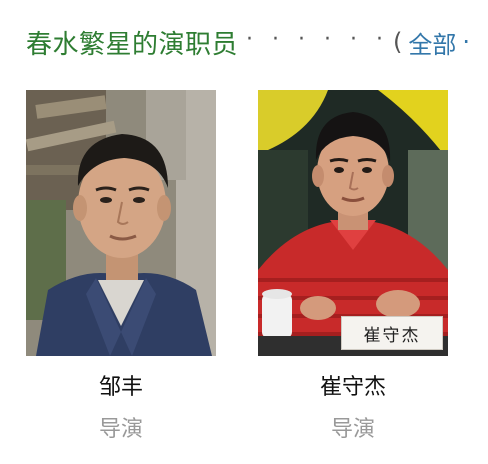 The width and height of the screenshot is (488, 464). I want to click on nameplate-sign: 崔守杰, so click(392, 333).